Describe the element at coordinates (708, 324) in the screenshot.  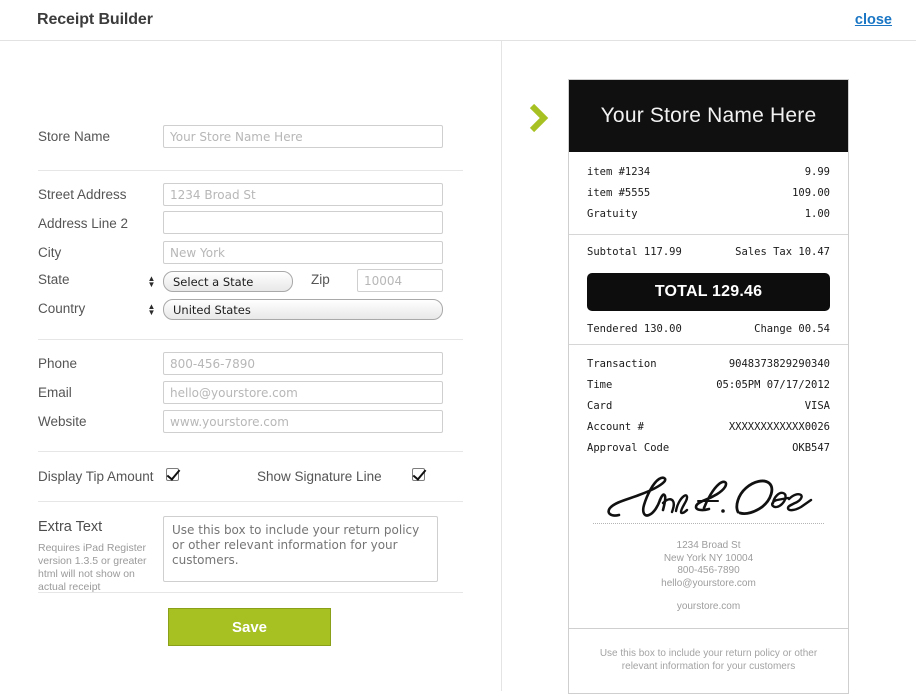
I see `receipt-tendered-row: Tendered 130.00 Change 00.54` at that location.